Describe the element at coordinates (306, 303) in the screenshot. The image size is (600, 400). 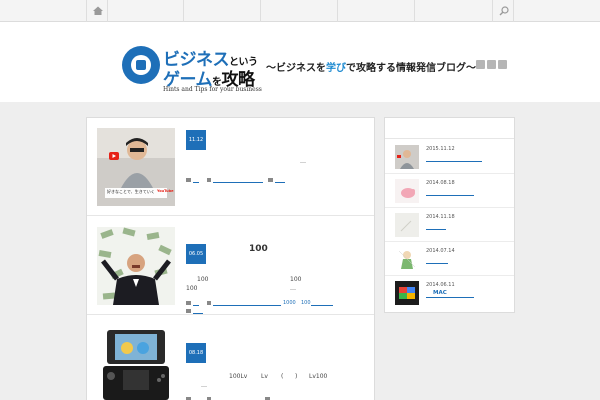
I see `tag-link: 100` at that location.